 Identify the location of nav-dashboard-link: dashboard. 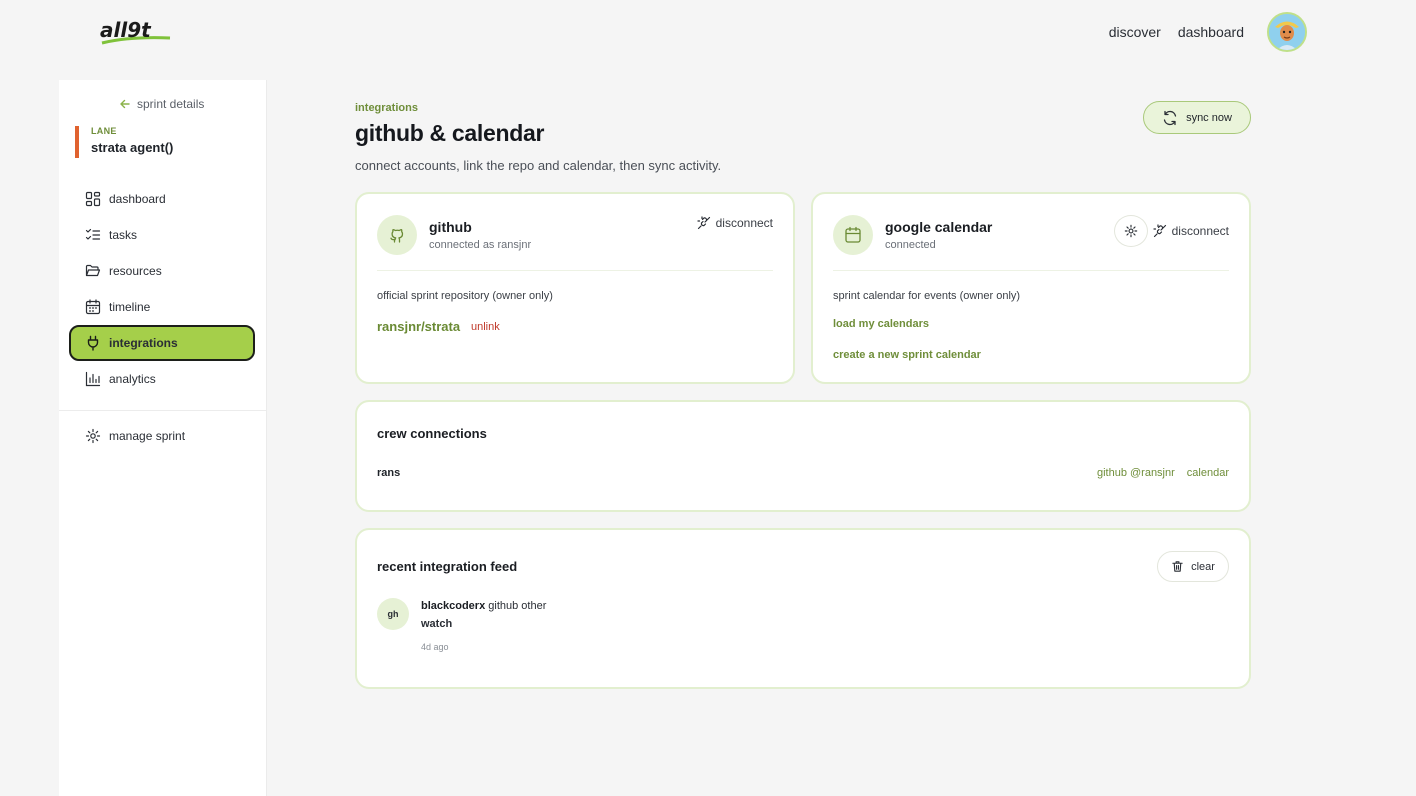
(1211, 32).